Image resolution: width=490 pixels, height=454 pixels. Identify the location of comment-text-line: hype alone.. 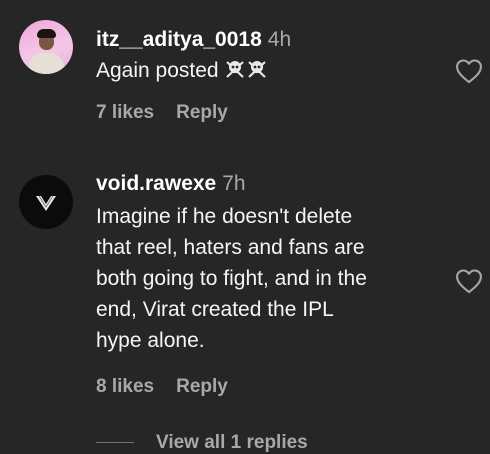
(150, 340).